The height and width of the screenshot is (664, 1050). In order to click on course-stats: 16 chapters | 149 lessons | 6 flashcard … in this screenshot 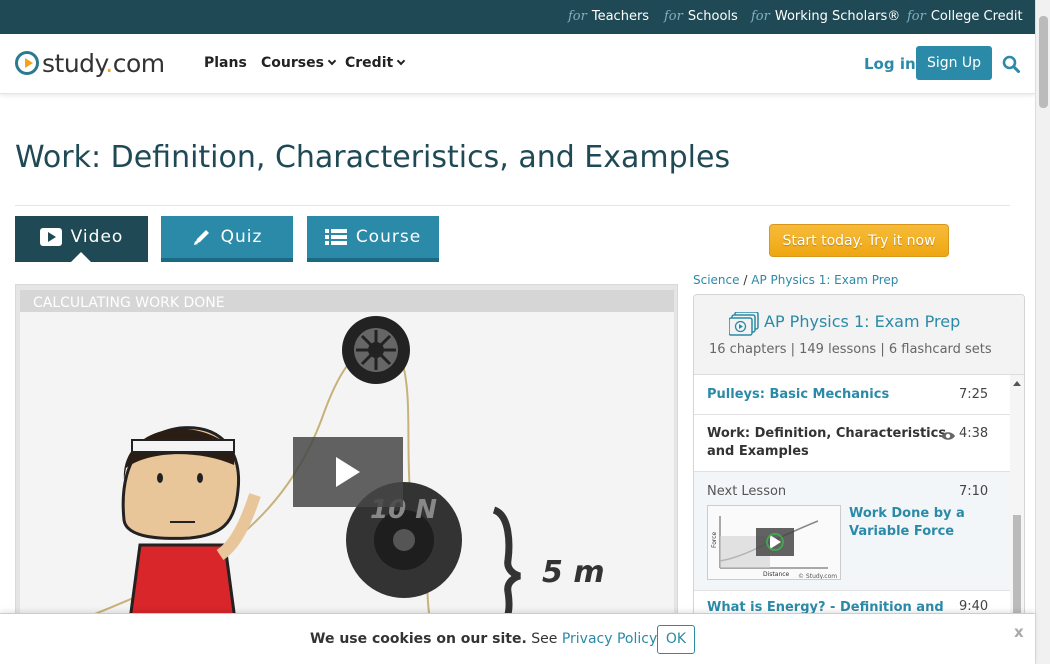, I will do `click(850, 349)`.